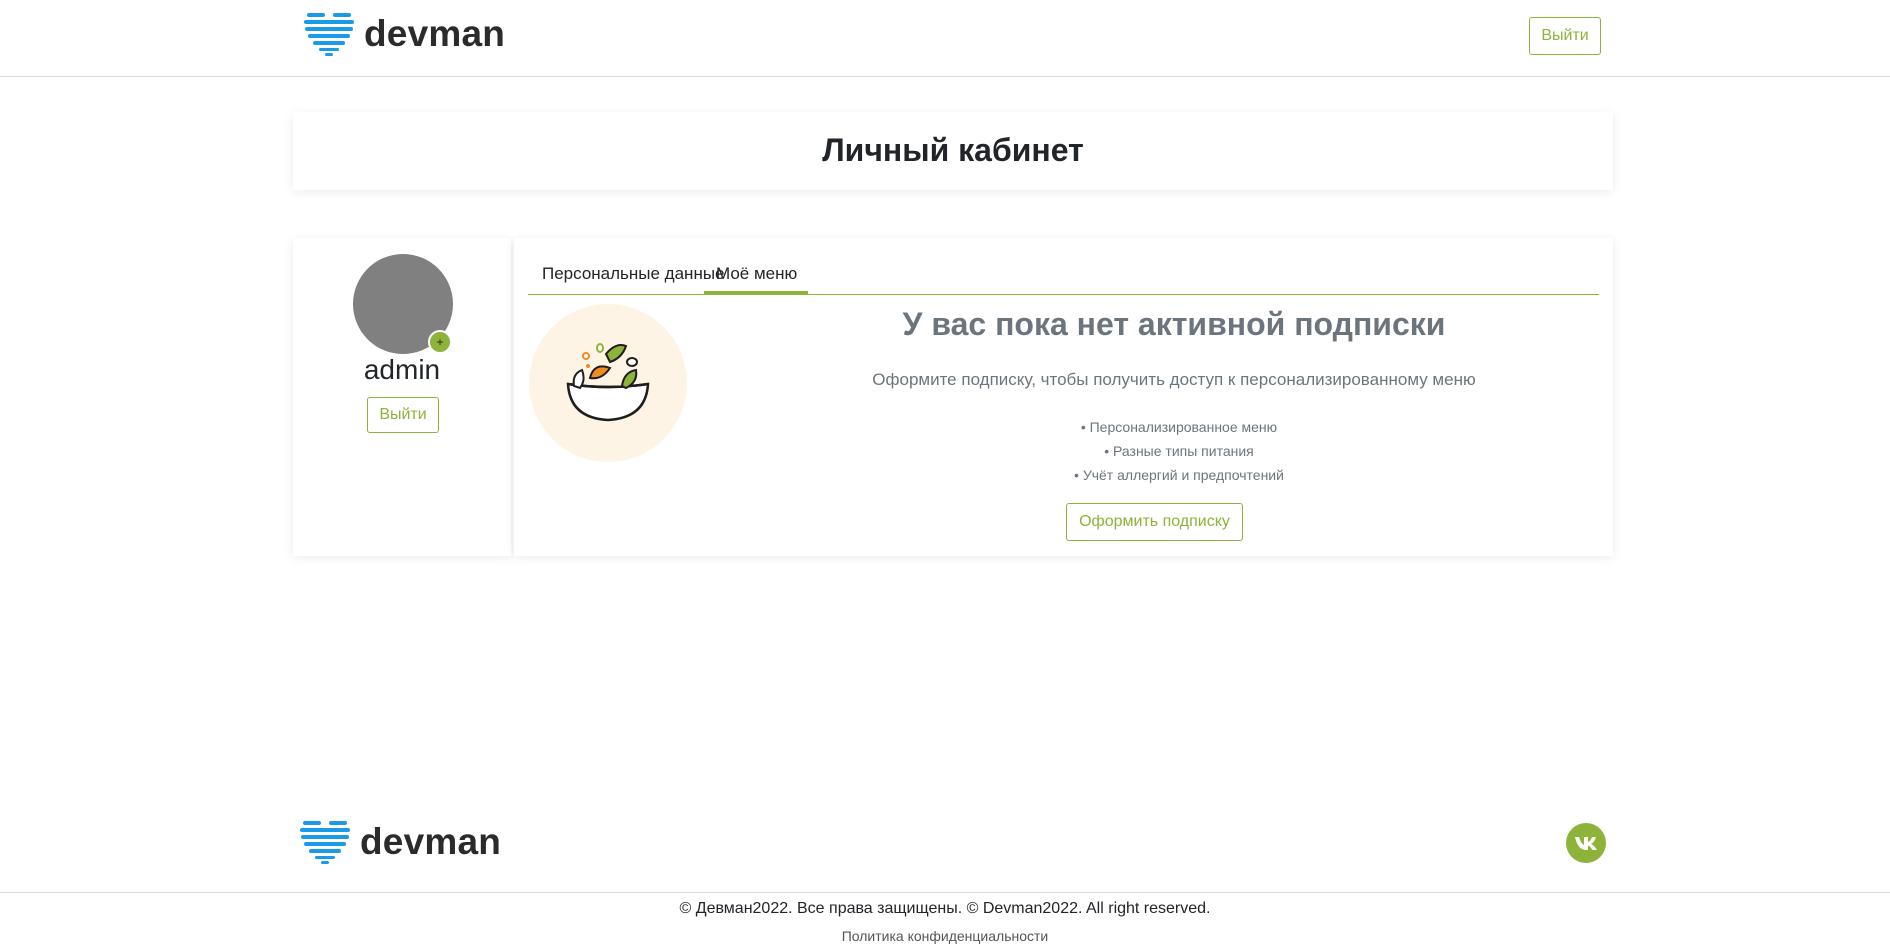  What do you see at coordinates (945, 892) in the screenshot?
I see `footer-divider` at bounding box center [945, 892].